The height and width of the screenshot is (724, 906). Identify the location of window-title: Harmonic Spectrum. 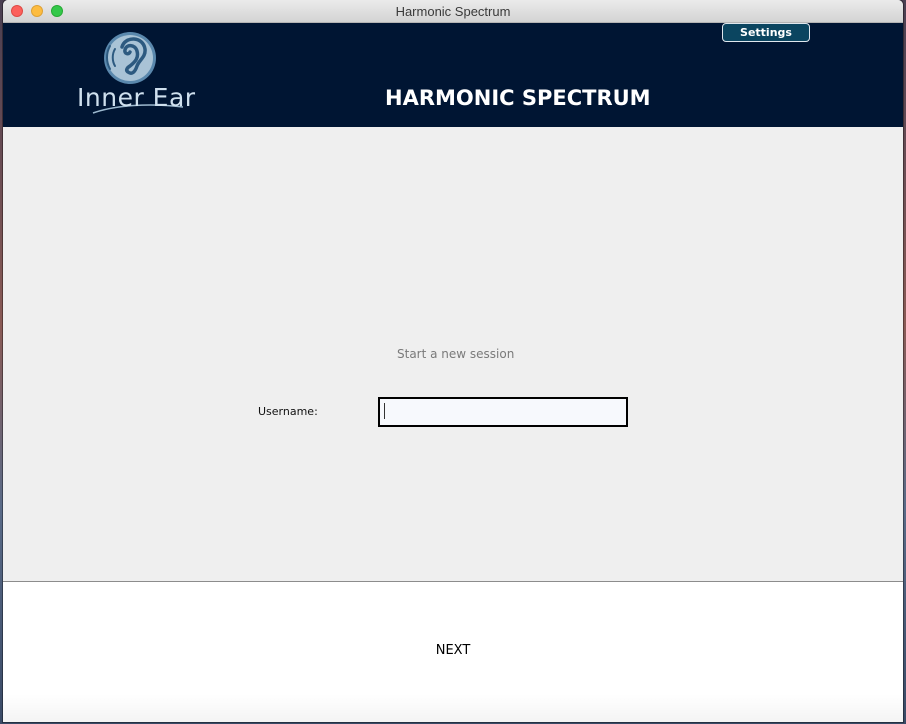
(453, 11).